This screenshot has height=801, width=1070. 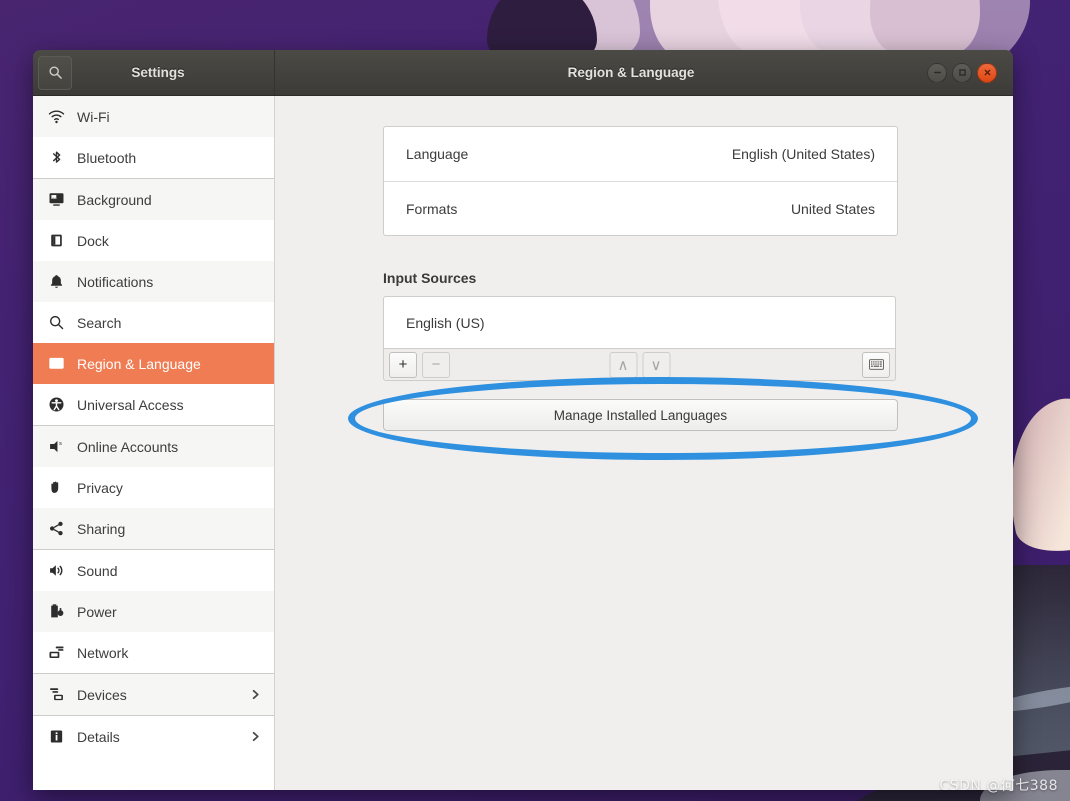 I want to click on minimize-button, so click(x=937, y=72).